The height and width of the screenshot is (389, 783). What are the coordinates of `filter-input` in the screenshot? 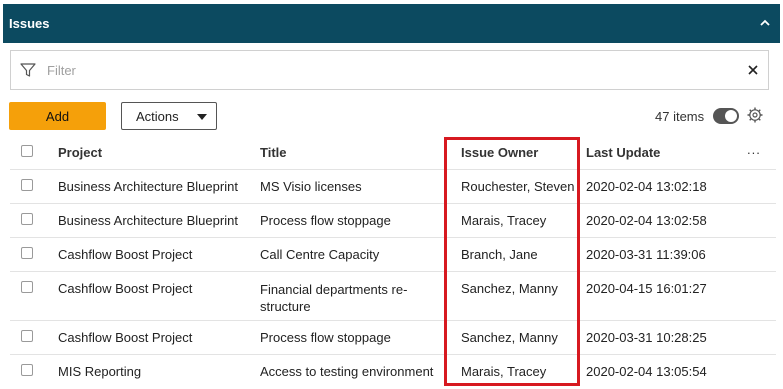 It's located at (387, 70).